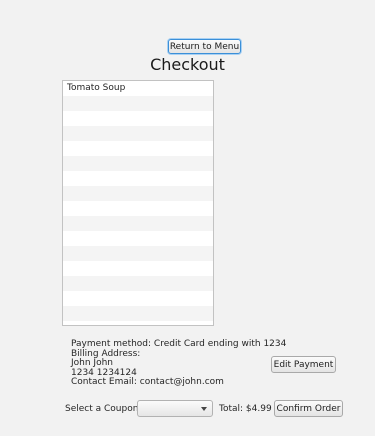 The height and width of the screenshot is (436, 375). I want to click on return-to-menu-button: Return to Menu, so click(204, 46).